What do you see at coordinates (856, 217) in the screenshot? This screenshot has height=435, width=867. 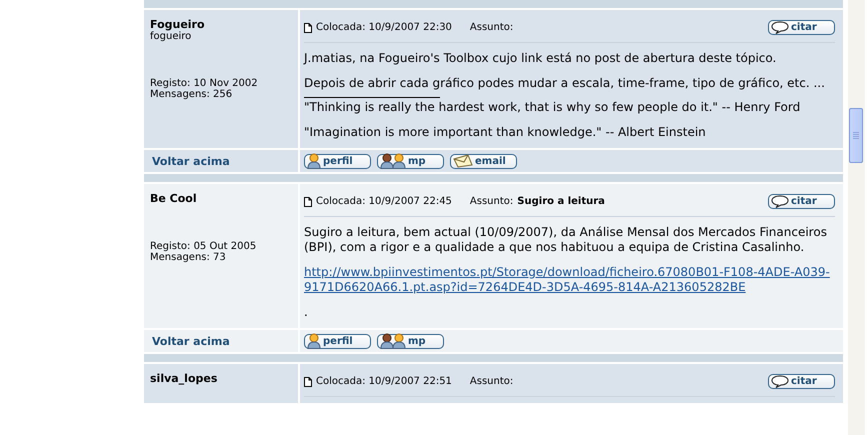 I see `scrollbar` at bounding box center [856, 217].